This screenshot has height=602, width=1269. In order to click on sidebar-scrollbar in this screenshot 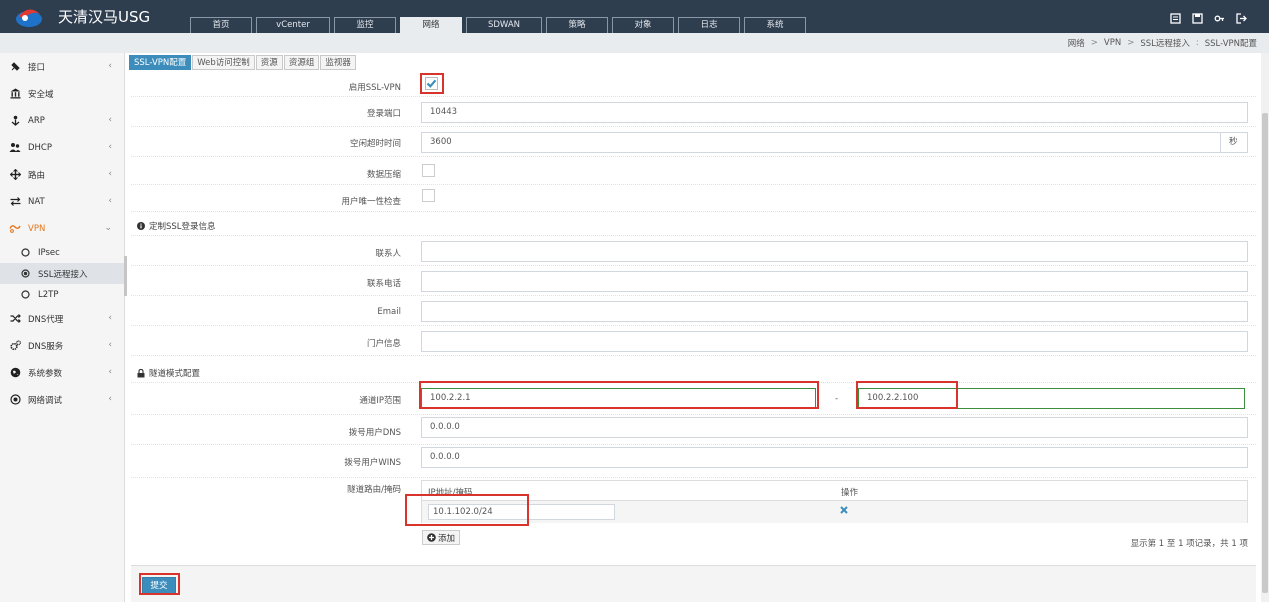, I will do `click(125, 276)`.